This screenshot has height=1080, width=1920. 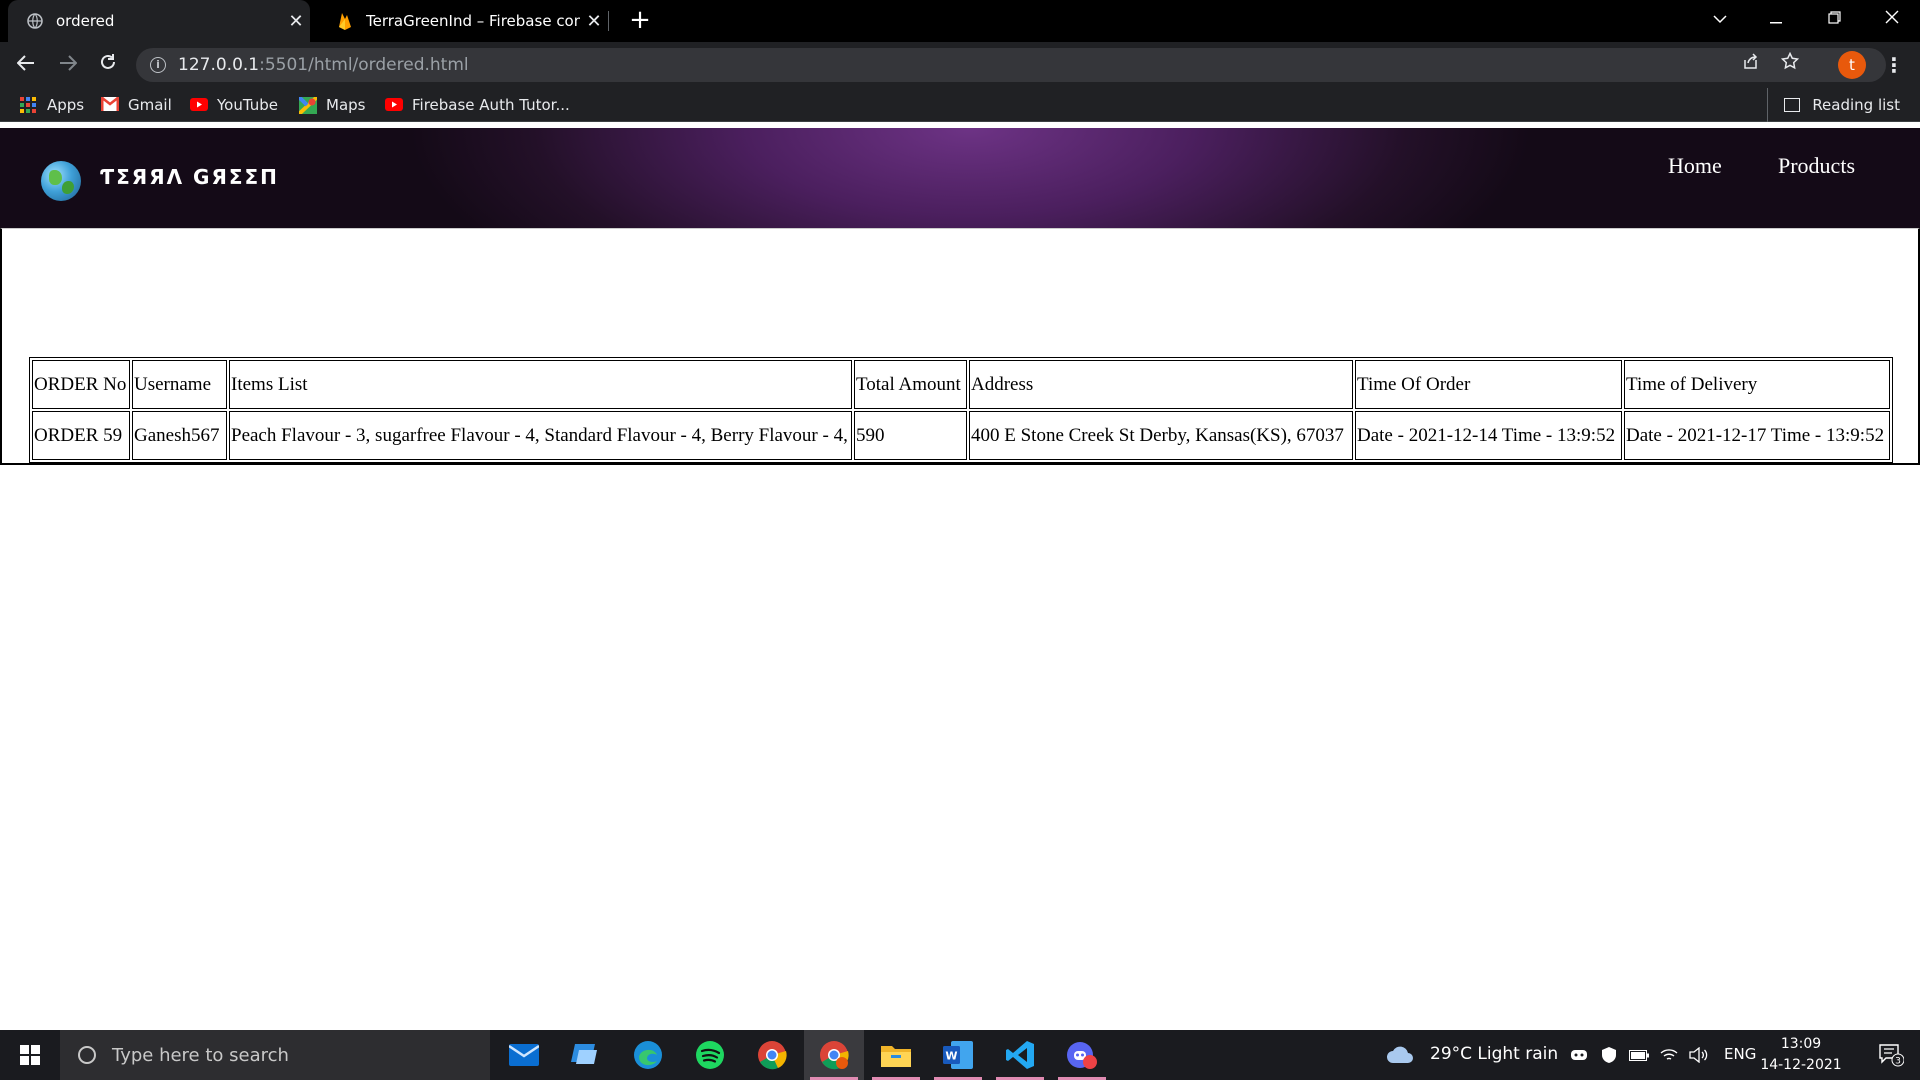 What do you see at coordinates (35, 21) in the screenshot?
I see `globe-icon` at bounding box center [35, 21].